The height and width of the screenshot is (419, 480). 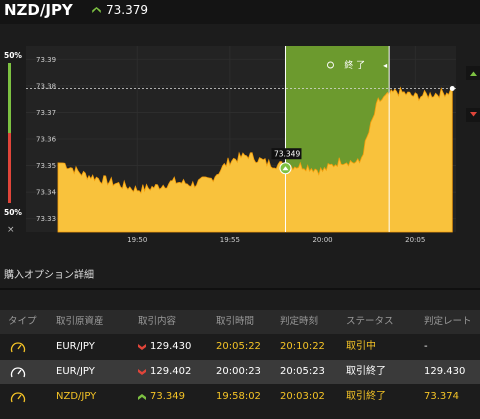 I want to click on judge-time-cell: 20:10:22, so click(x=302, y=346).